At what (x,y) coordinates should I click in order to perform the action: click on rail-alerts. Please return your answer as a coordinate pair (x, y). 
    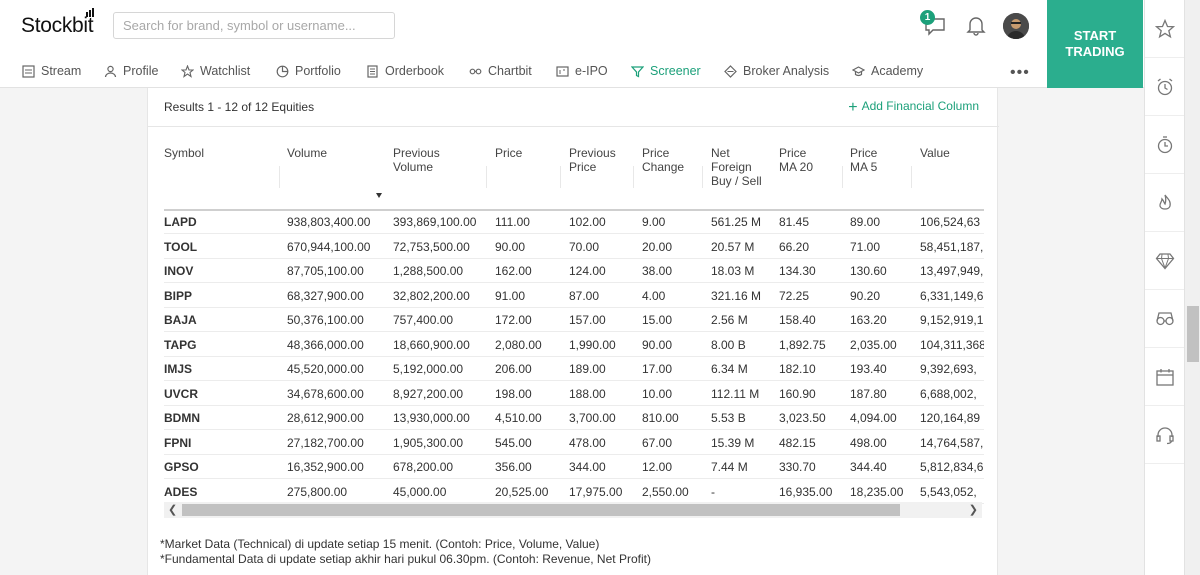
    Looking at the image, I should click on (1165, 87).